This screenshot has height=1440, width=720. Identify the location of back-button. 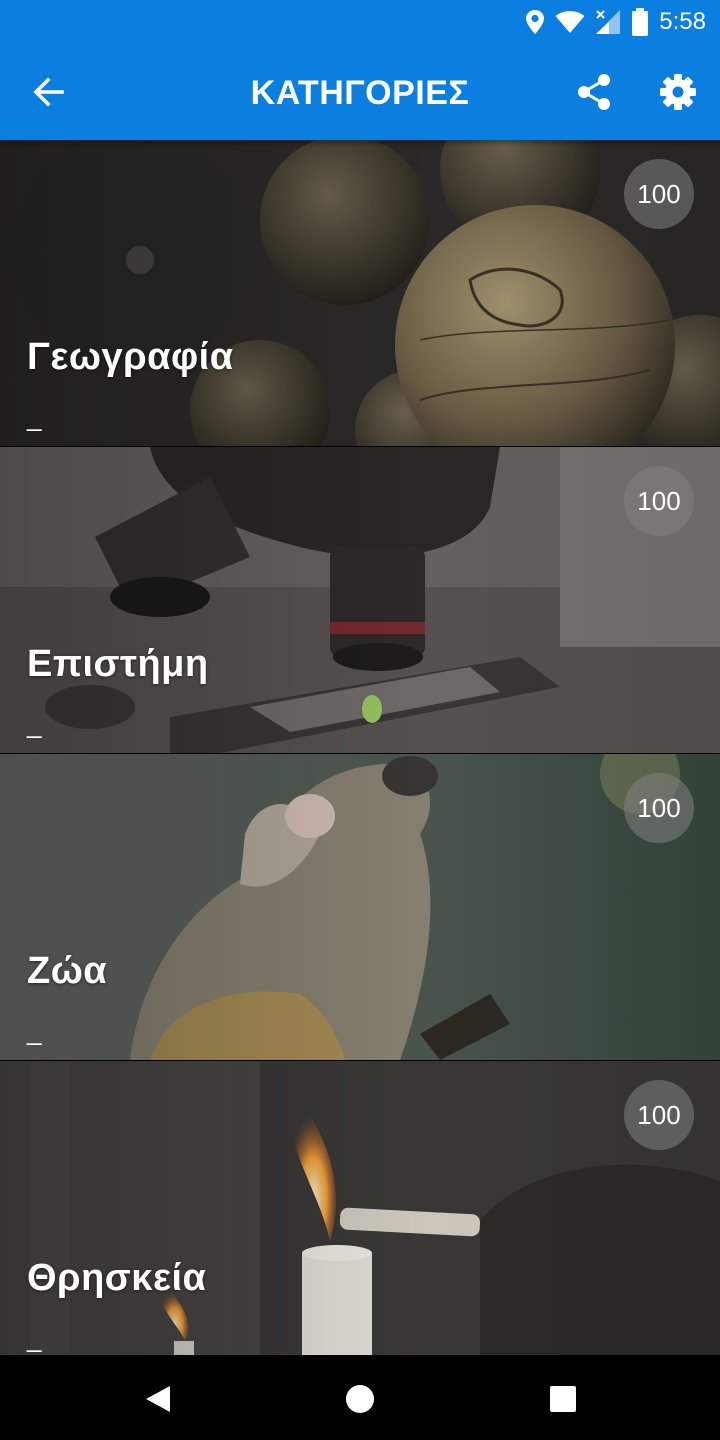
(48, 92).